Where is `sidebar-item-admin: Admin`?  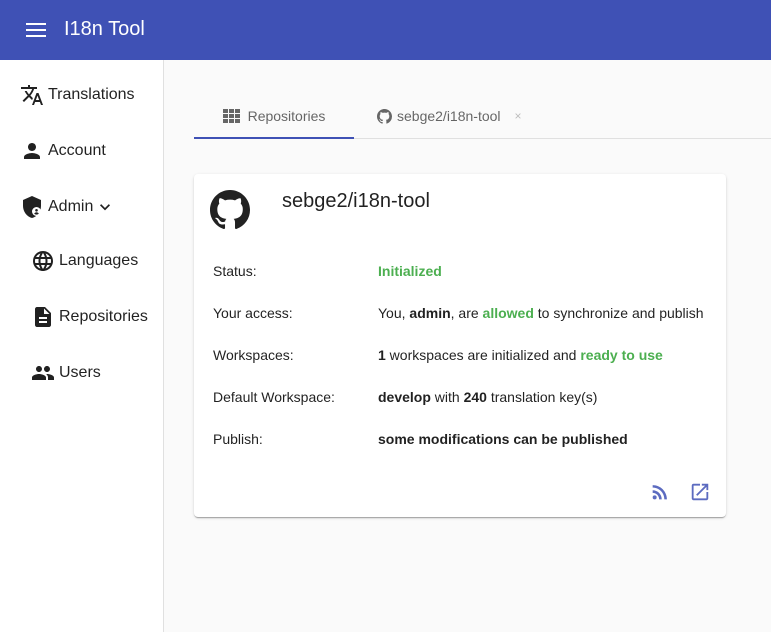
sidebar-item-admin: Admin is located at coordinates (67, 207).